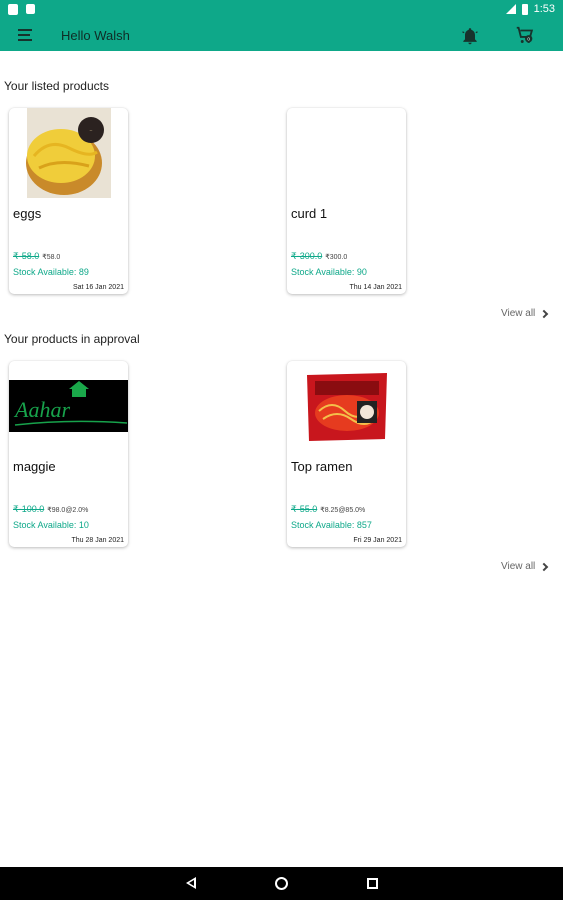 This screenshot has height=900, width=563. I want to click on home-circle-icon, so click(281, 883).